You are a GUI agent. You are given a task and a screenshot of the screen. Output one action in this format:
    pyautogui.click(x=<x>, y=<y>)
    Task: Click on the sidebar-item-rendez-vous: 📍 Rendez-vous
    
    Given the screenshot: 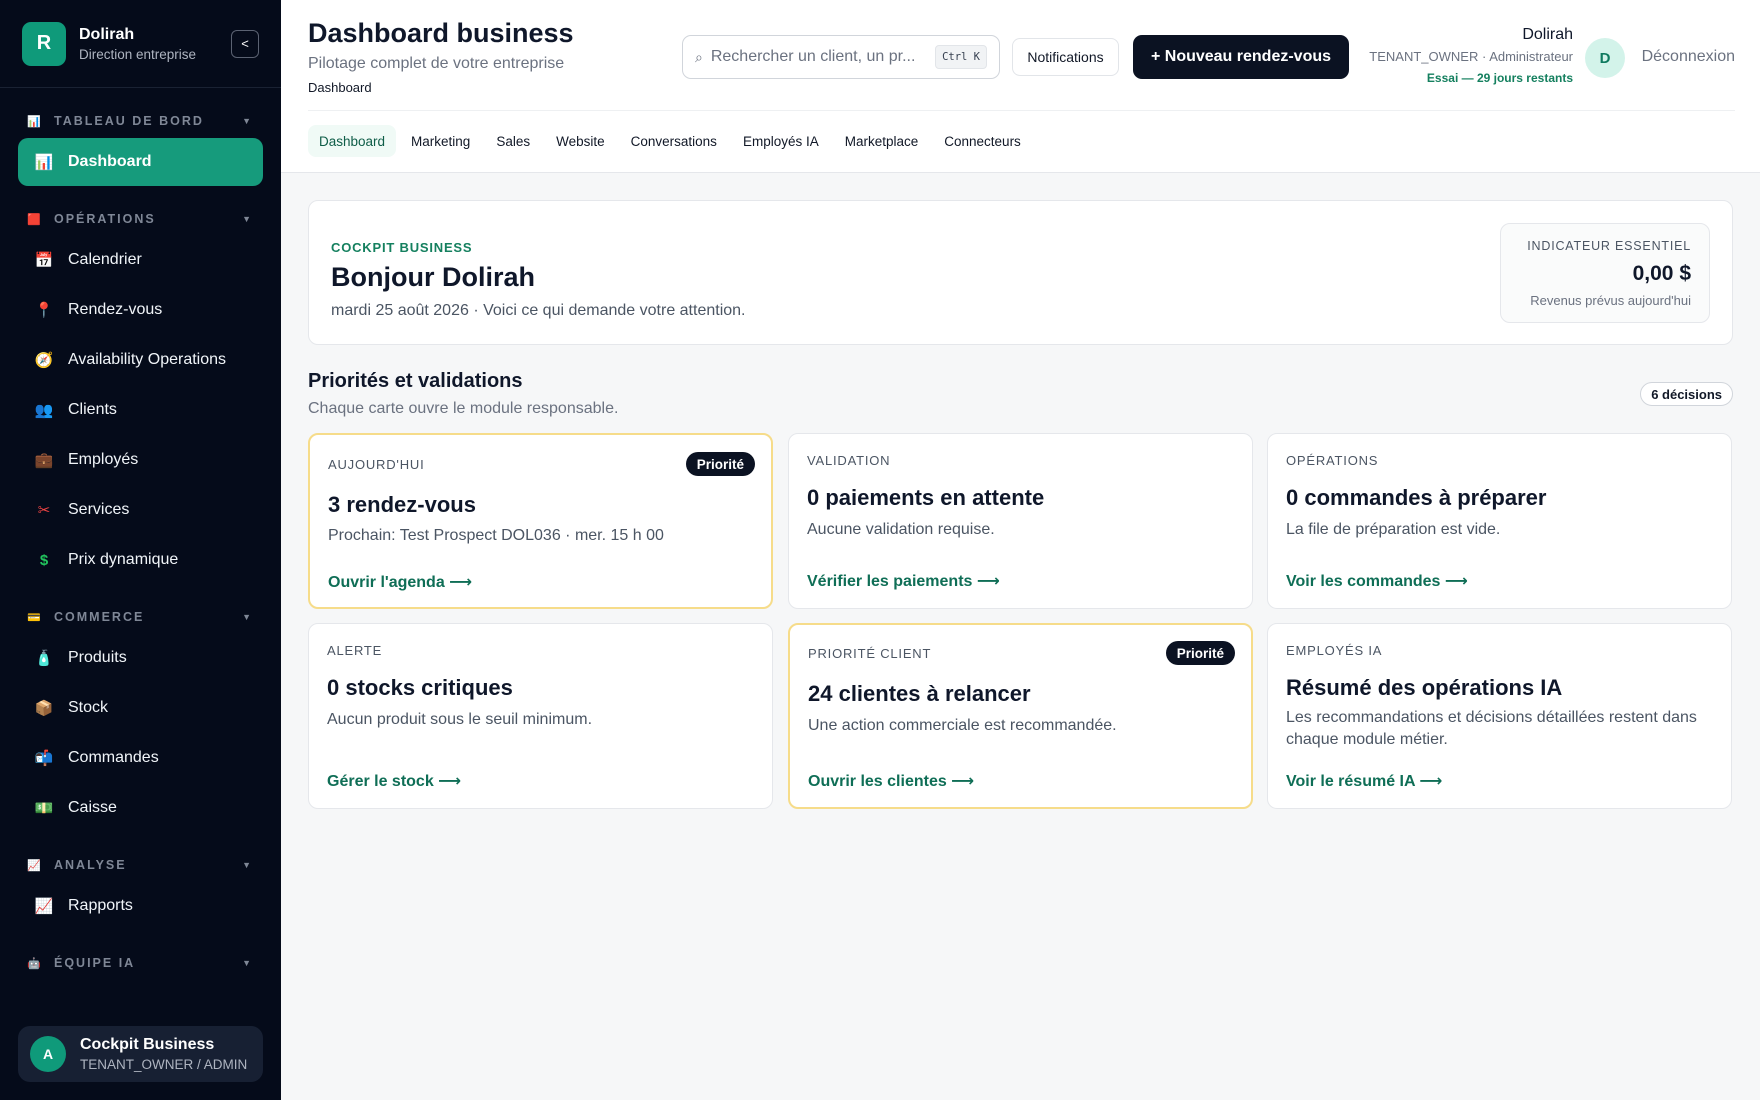 What is the action you would take?
    pyautogui.click(x=140, y=310)
    